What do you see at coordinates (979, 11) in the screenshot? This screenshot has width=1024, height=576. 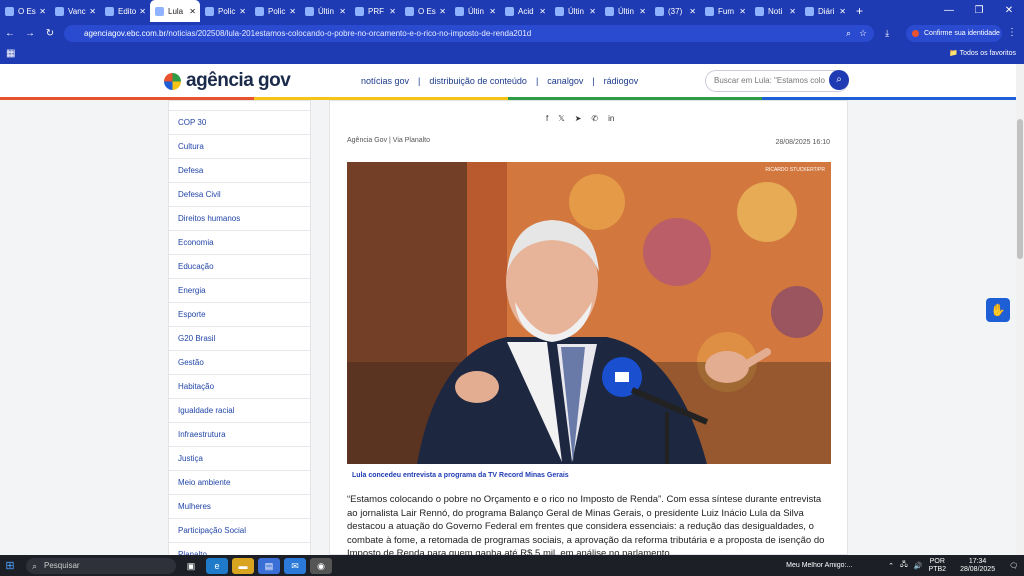 I see `maximize-icon: ❐` at bounding box center [979, 11].